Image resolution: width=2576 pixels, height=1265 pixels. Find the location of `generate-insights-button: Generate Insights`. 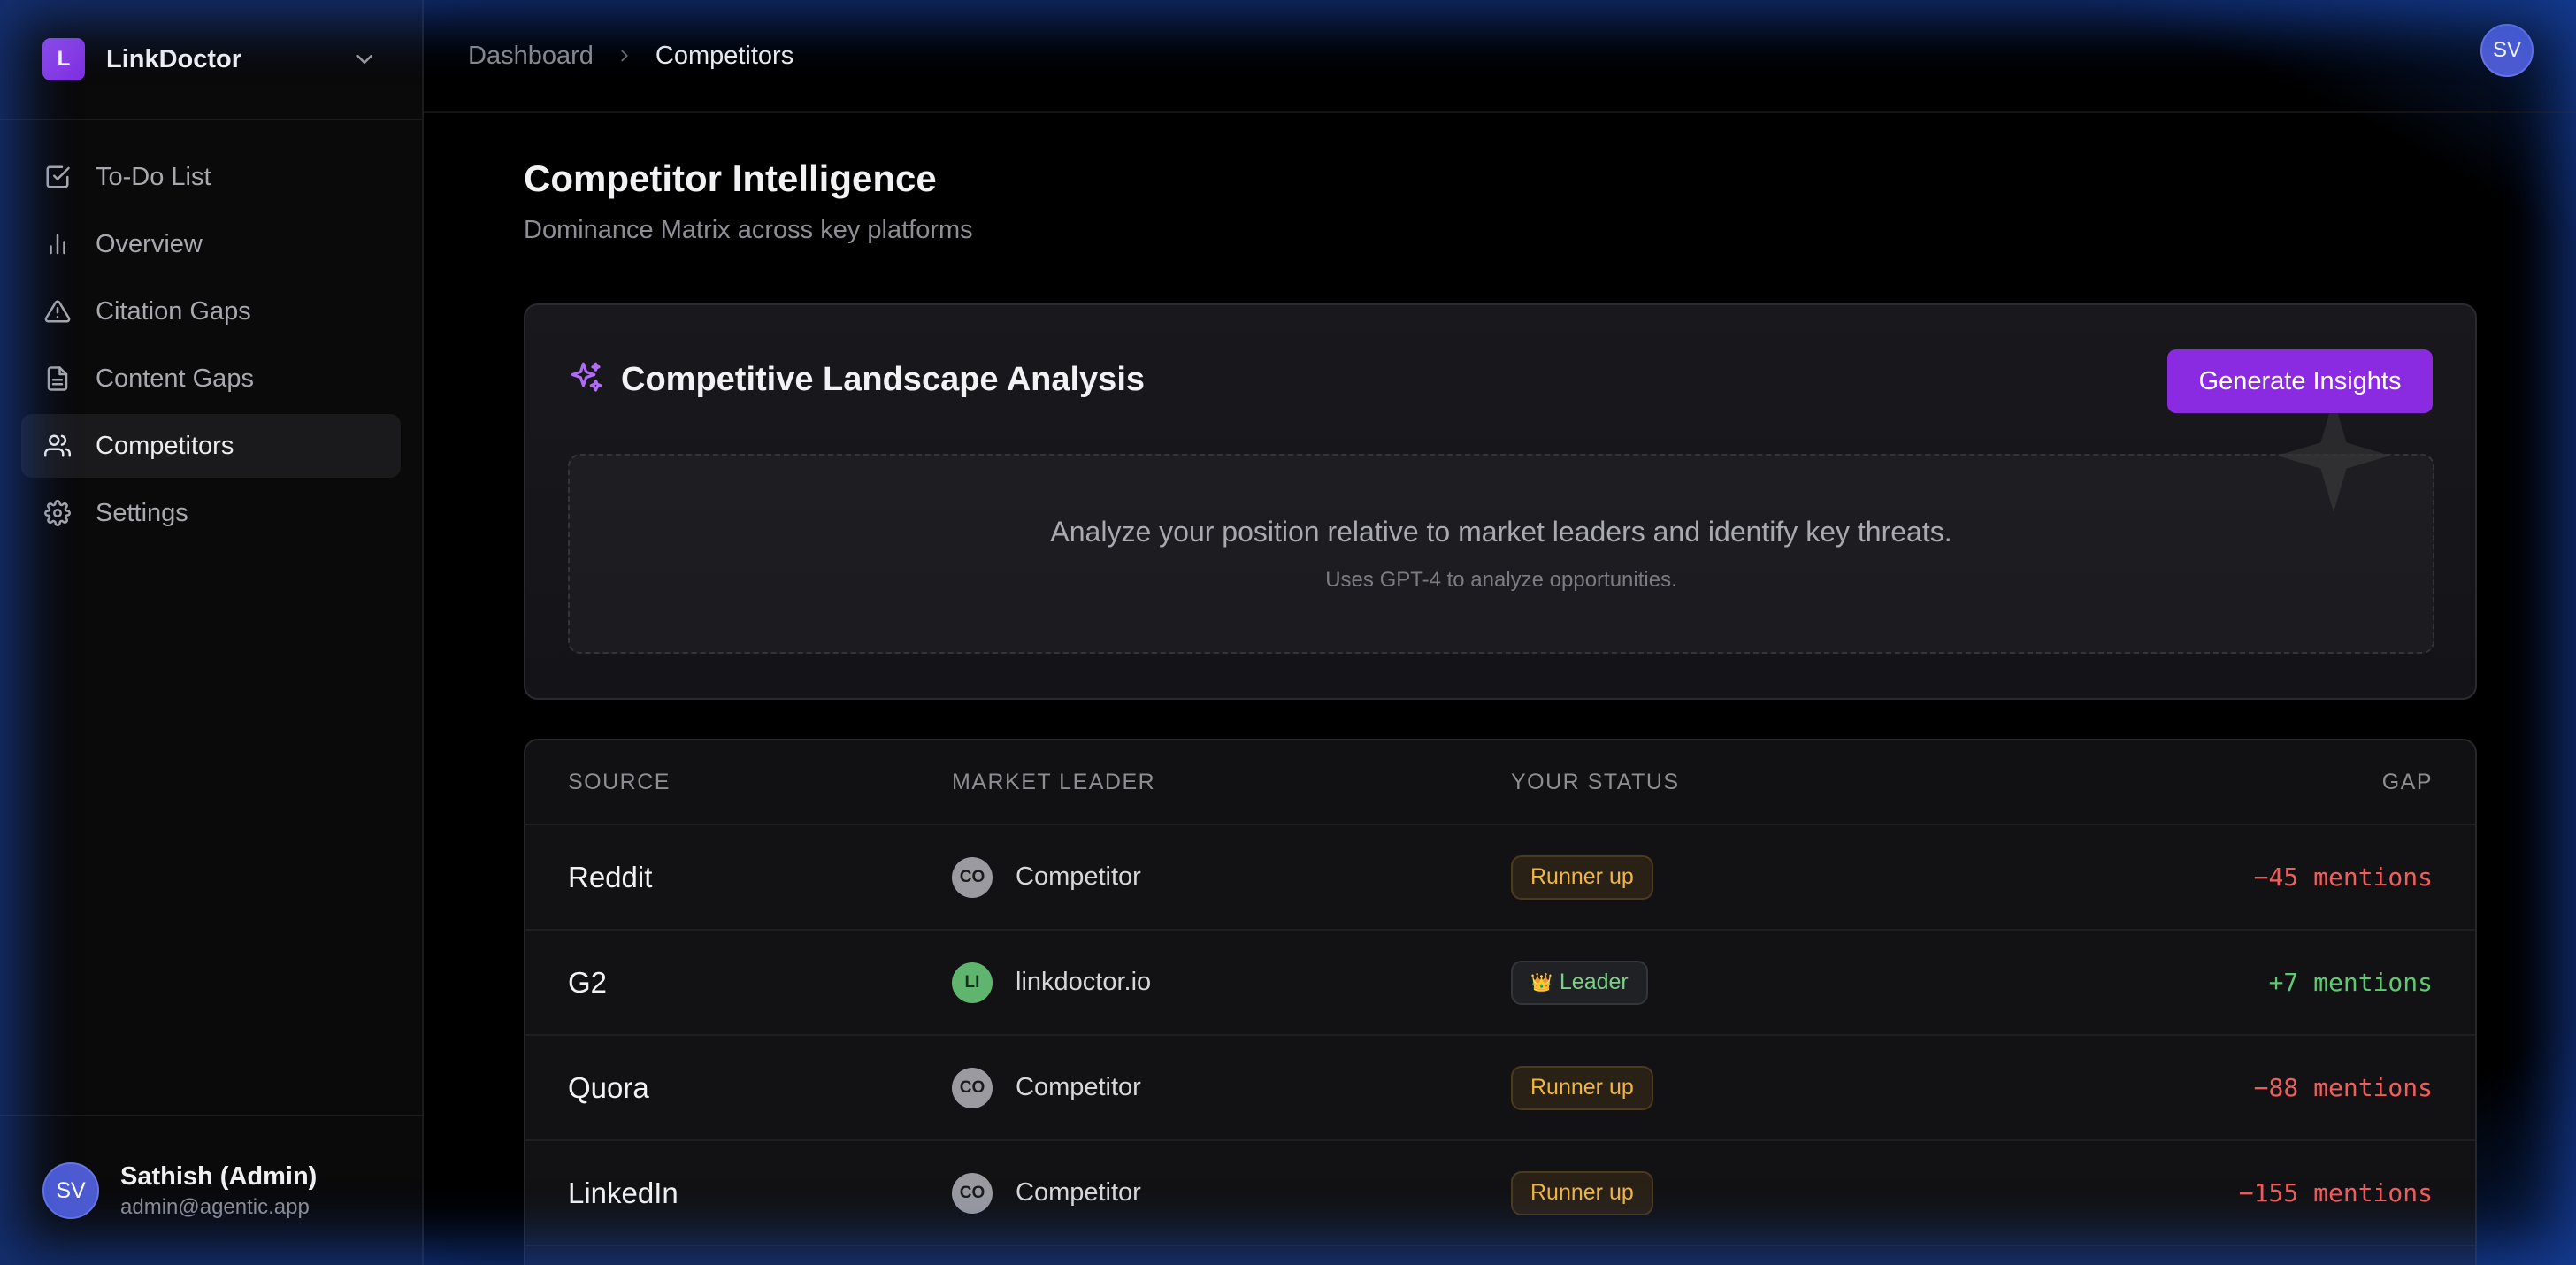

generate-insights-button: Generate Insights is located at coordinates (2300, 381).